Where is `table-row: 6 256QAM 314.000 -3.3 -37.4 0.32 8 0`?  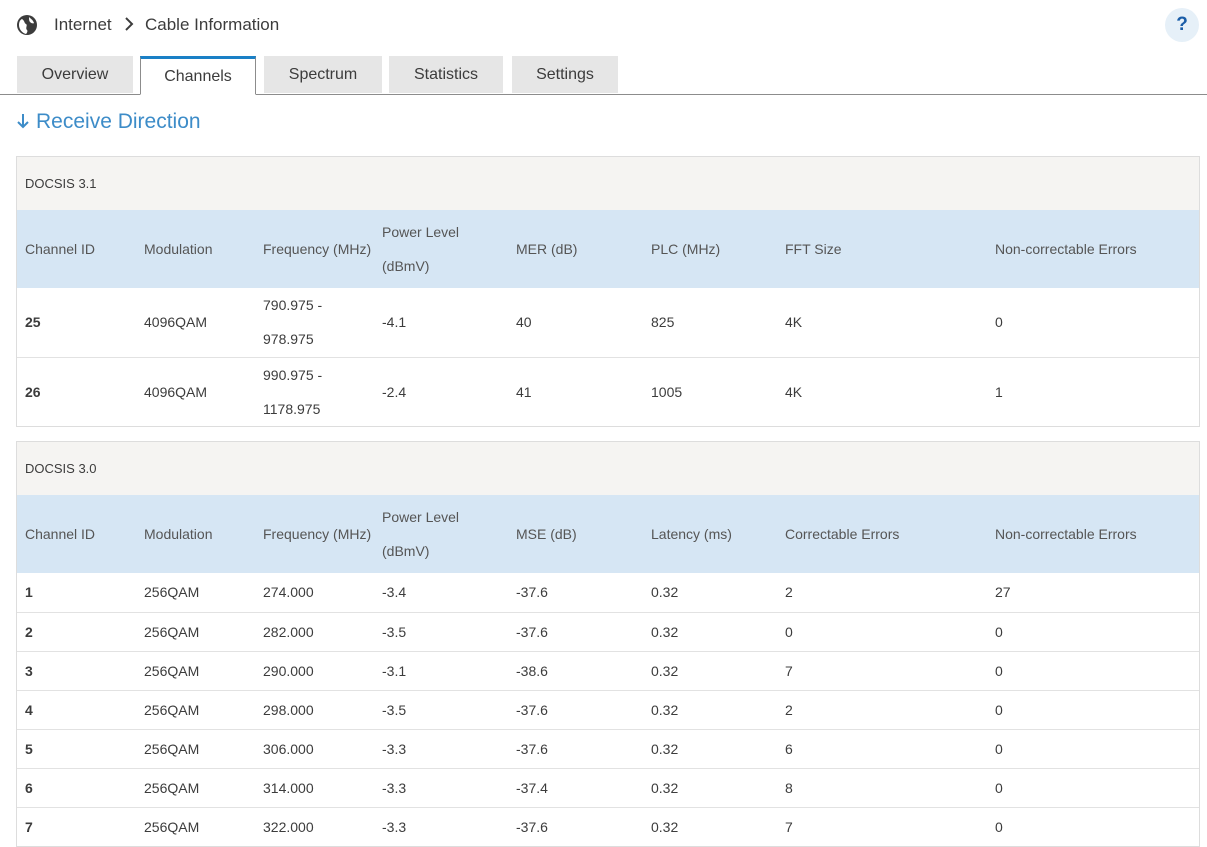 table-row: 6 256QAM 314.000 -3.3 -37.4 0.32 8 0 is located at coordinates (608, 787).